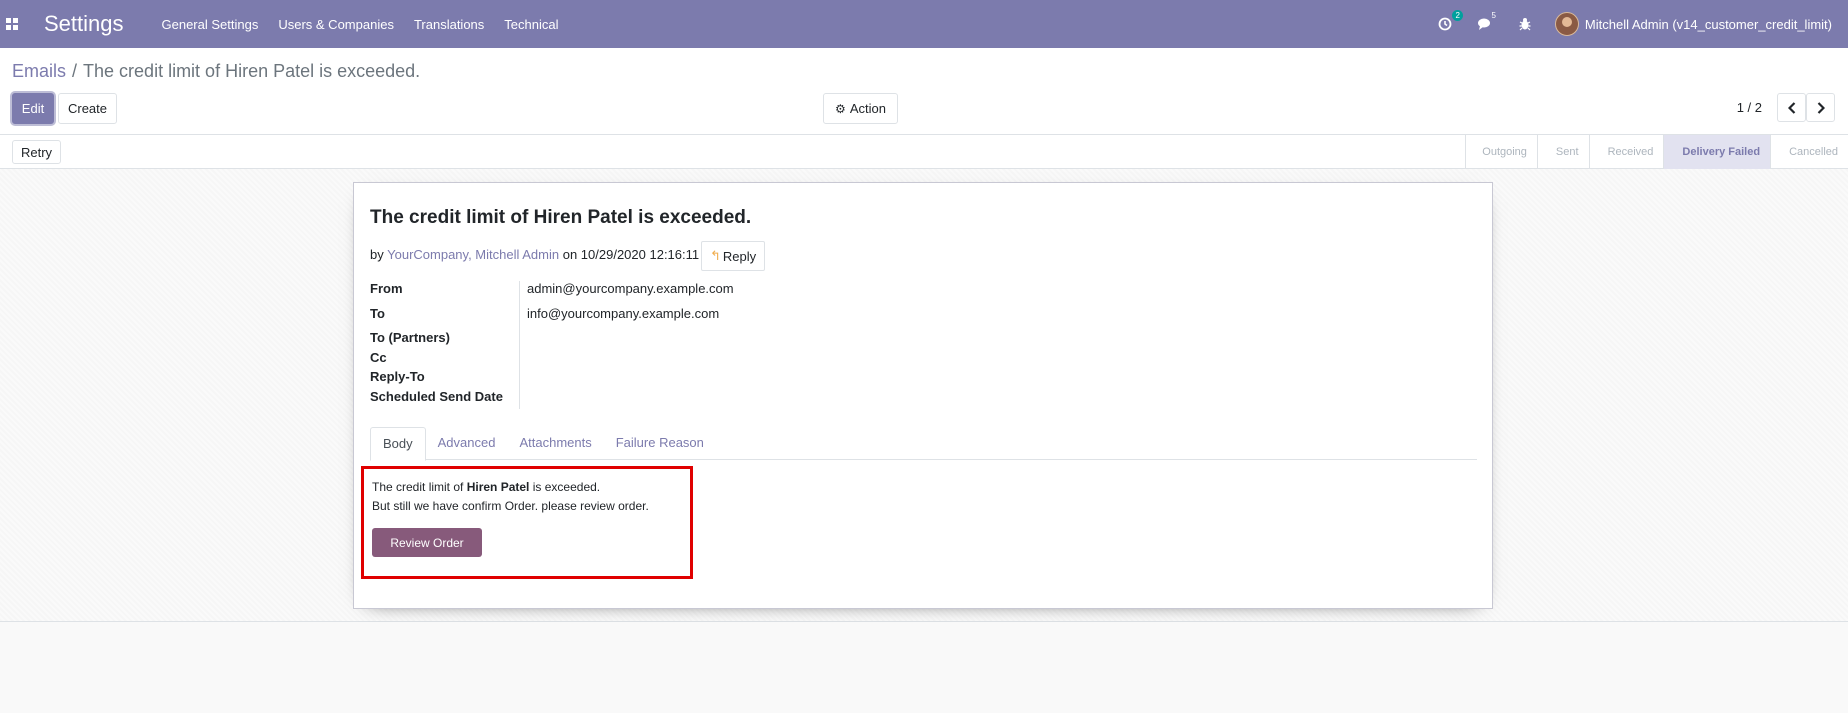  Describe the element at coordinates (87, 108) in the screenshot. I see `create-button: Create` at that location.